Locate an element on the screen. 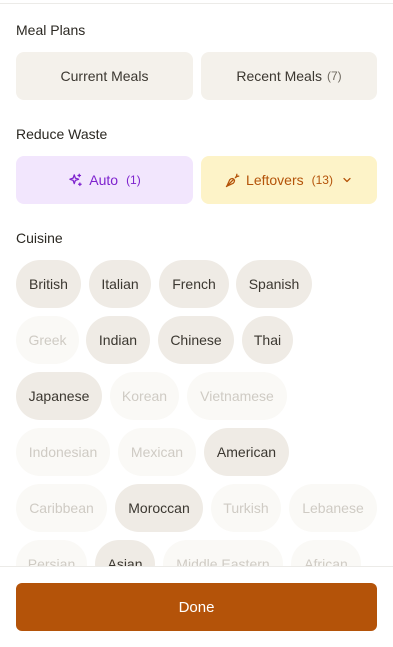  reduce-waste-title: Reduce Waste is located at coordinates (62, 134).